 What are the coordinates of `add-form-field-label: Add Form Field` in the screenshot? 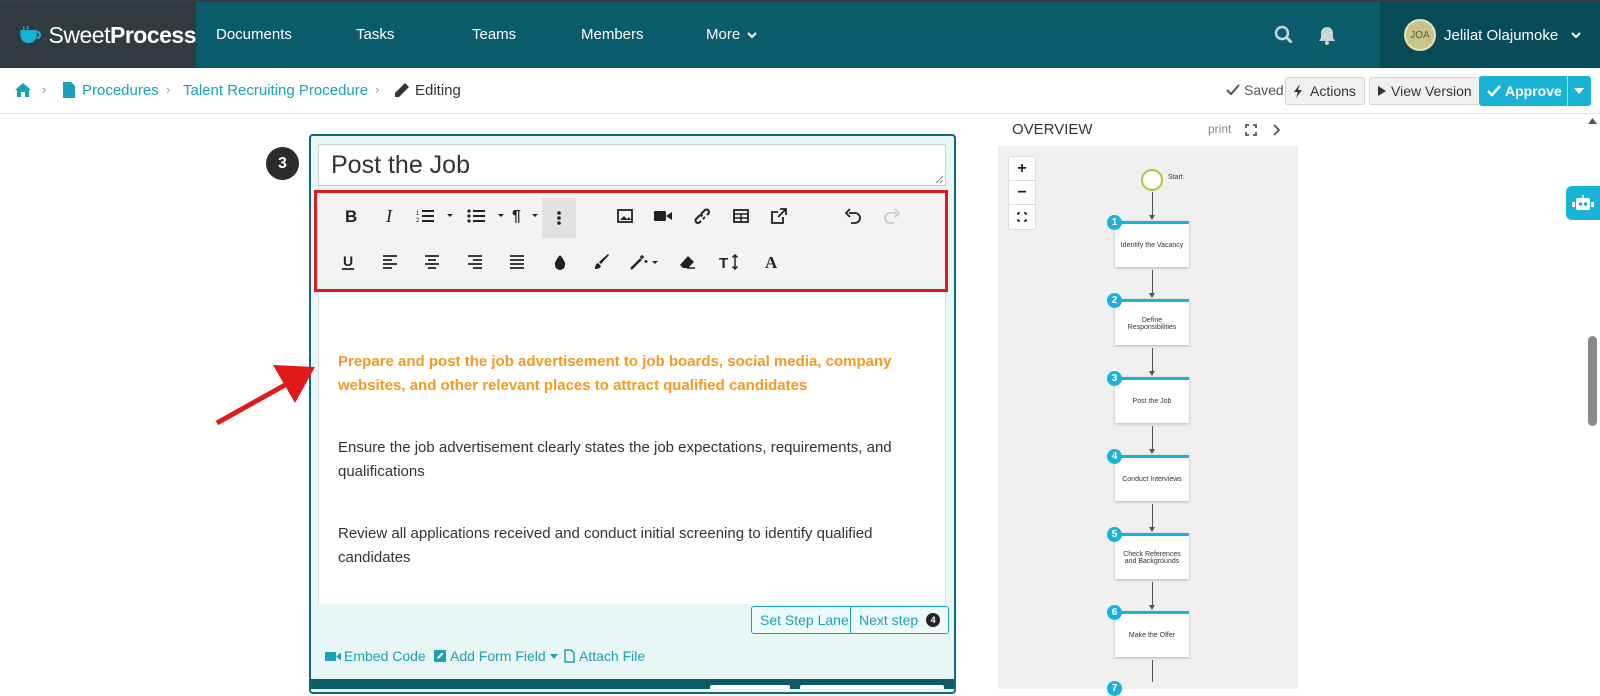 It's located at (498, 656).